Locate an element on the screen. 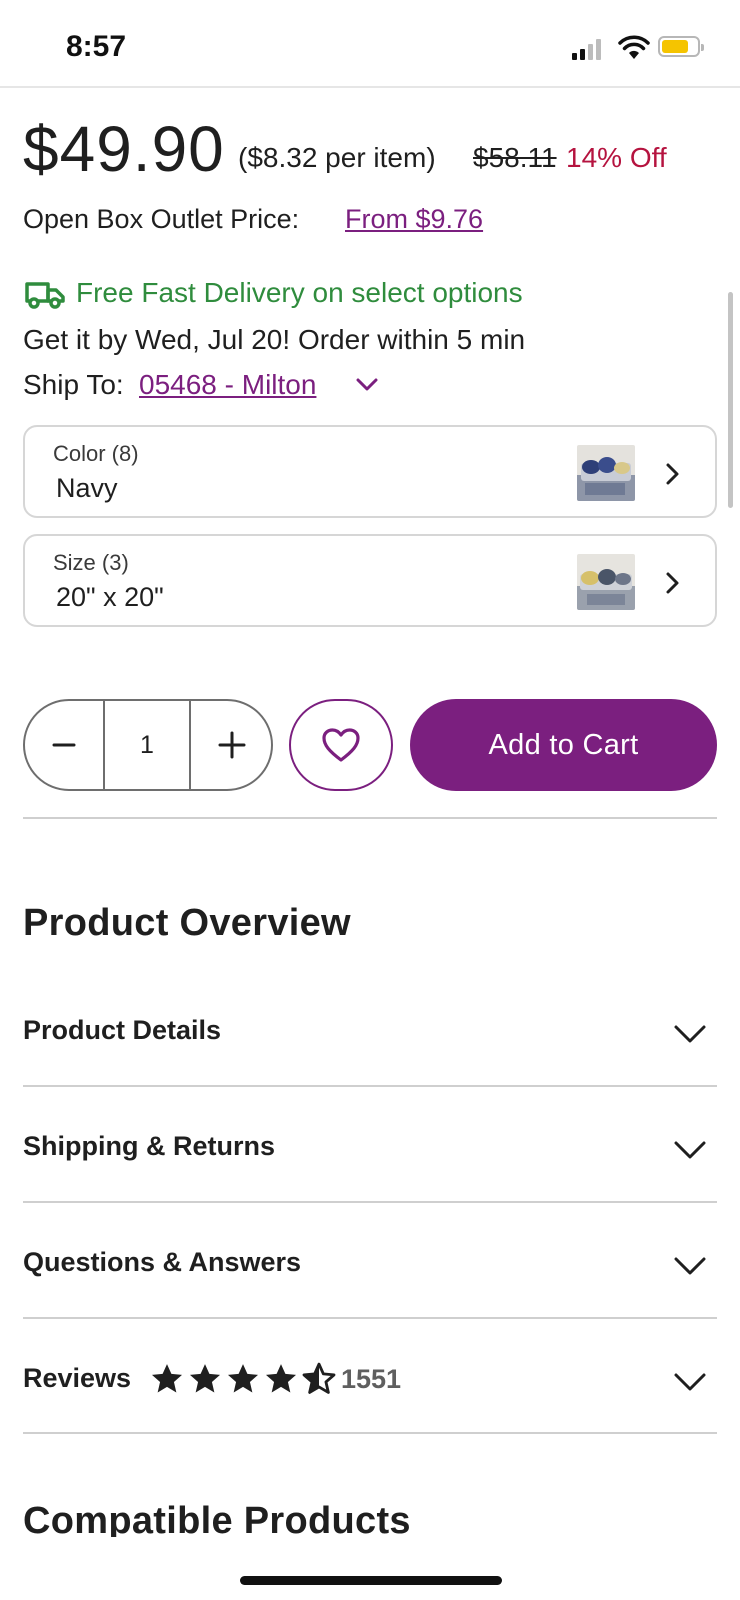  status-time: 8:57 is located at coordinates (96, 46).